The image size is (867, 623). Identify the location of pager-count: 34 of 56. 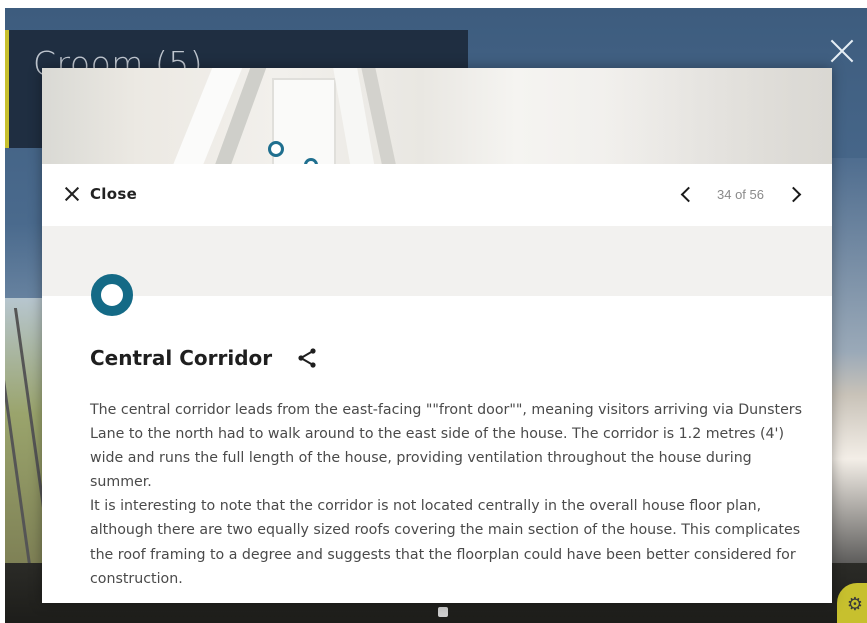
(740, 194).